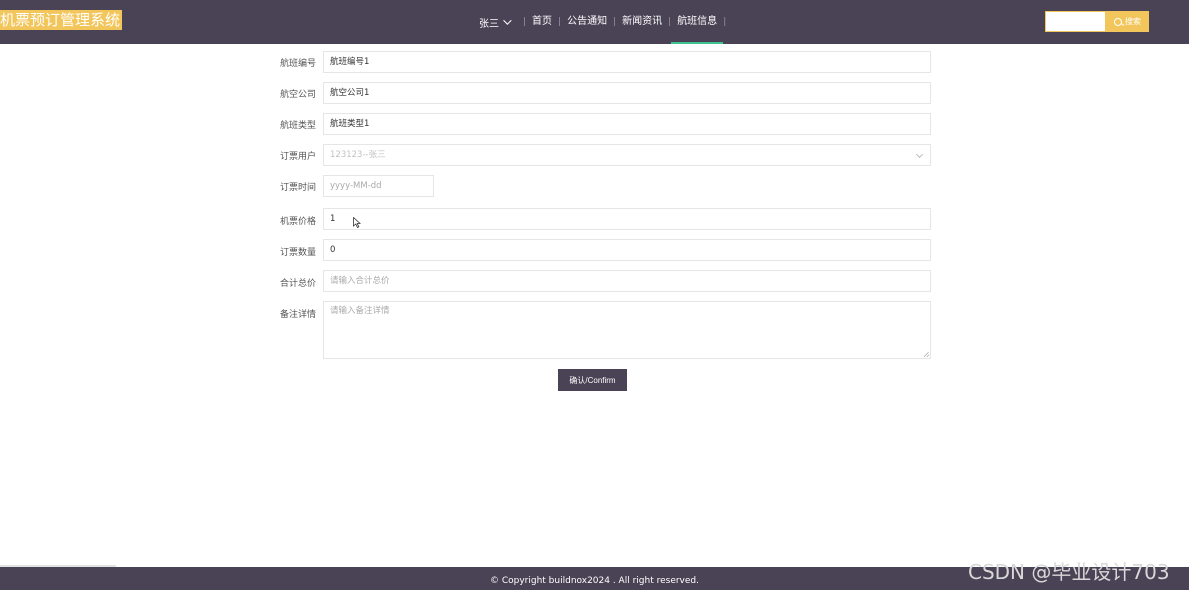  What do you see at coordinates (627, 330) in the screenshot?
I see `remarks-textarea: 请输入备注详情` at bounding box center [627, 330].